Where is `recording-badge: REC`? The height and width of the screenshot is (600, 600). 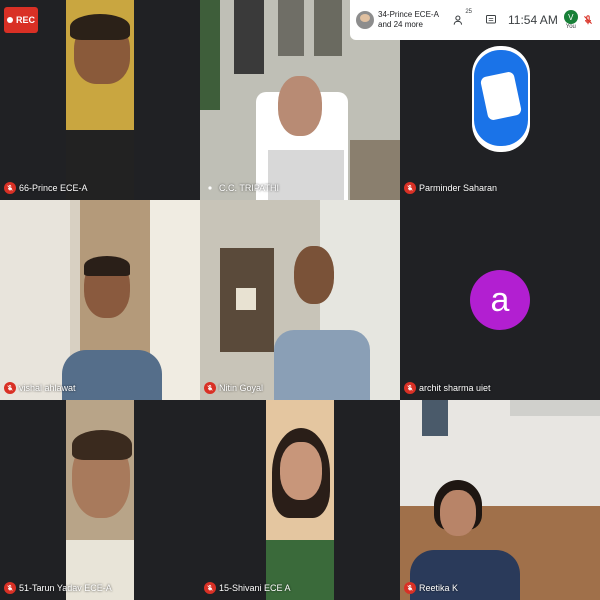 recording-badge: REC is located at coordinates (21, 20).